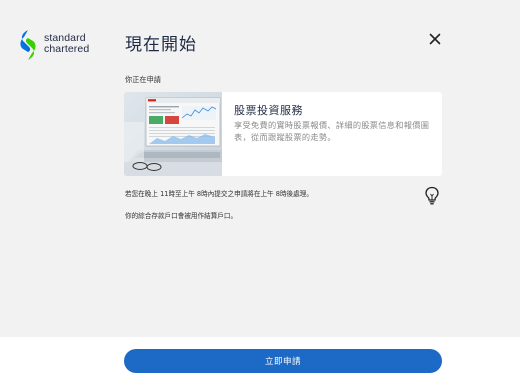 Image resolution: width=520 pixels, height=389 pixels. What do you see at coordinates (435, 39) in the screenshot?
I see `close-icon` at bounding box center [435, 39].